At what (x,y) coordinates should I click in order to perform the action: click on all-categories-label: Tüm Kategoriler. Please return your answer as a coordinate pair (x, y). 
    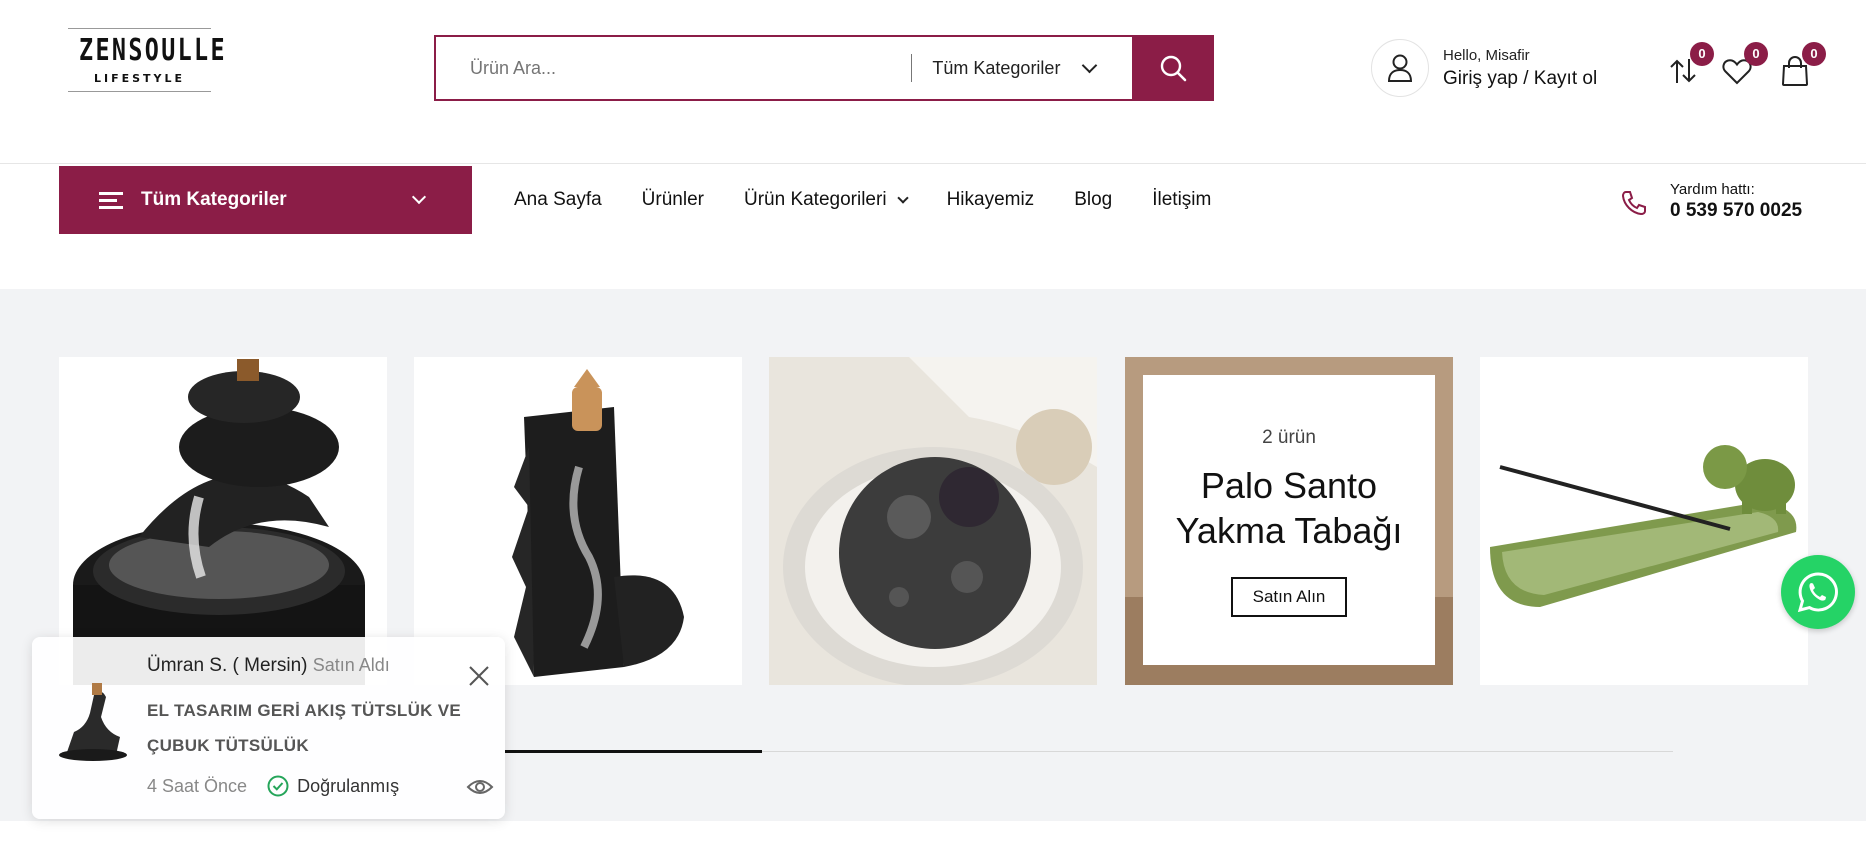
    Looking at the image, I should click on (214, 199).